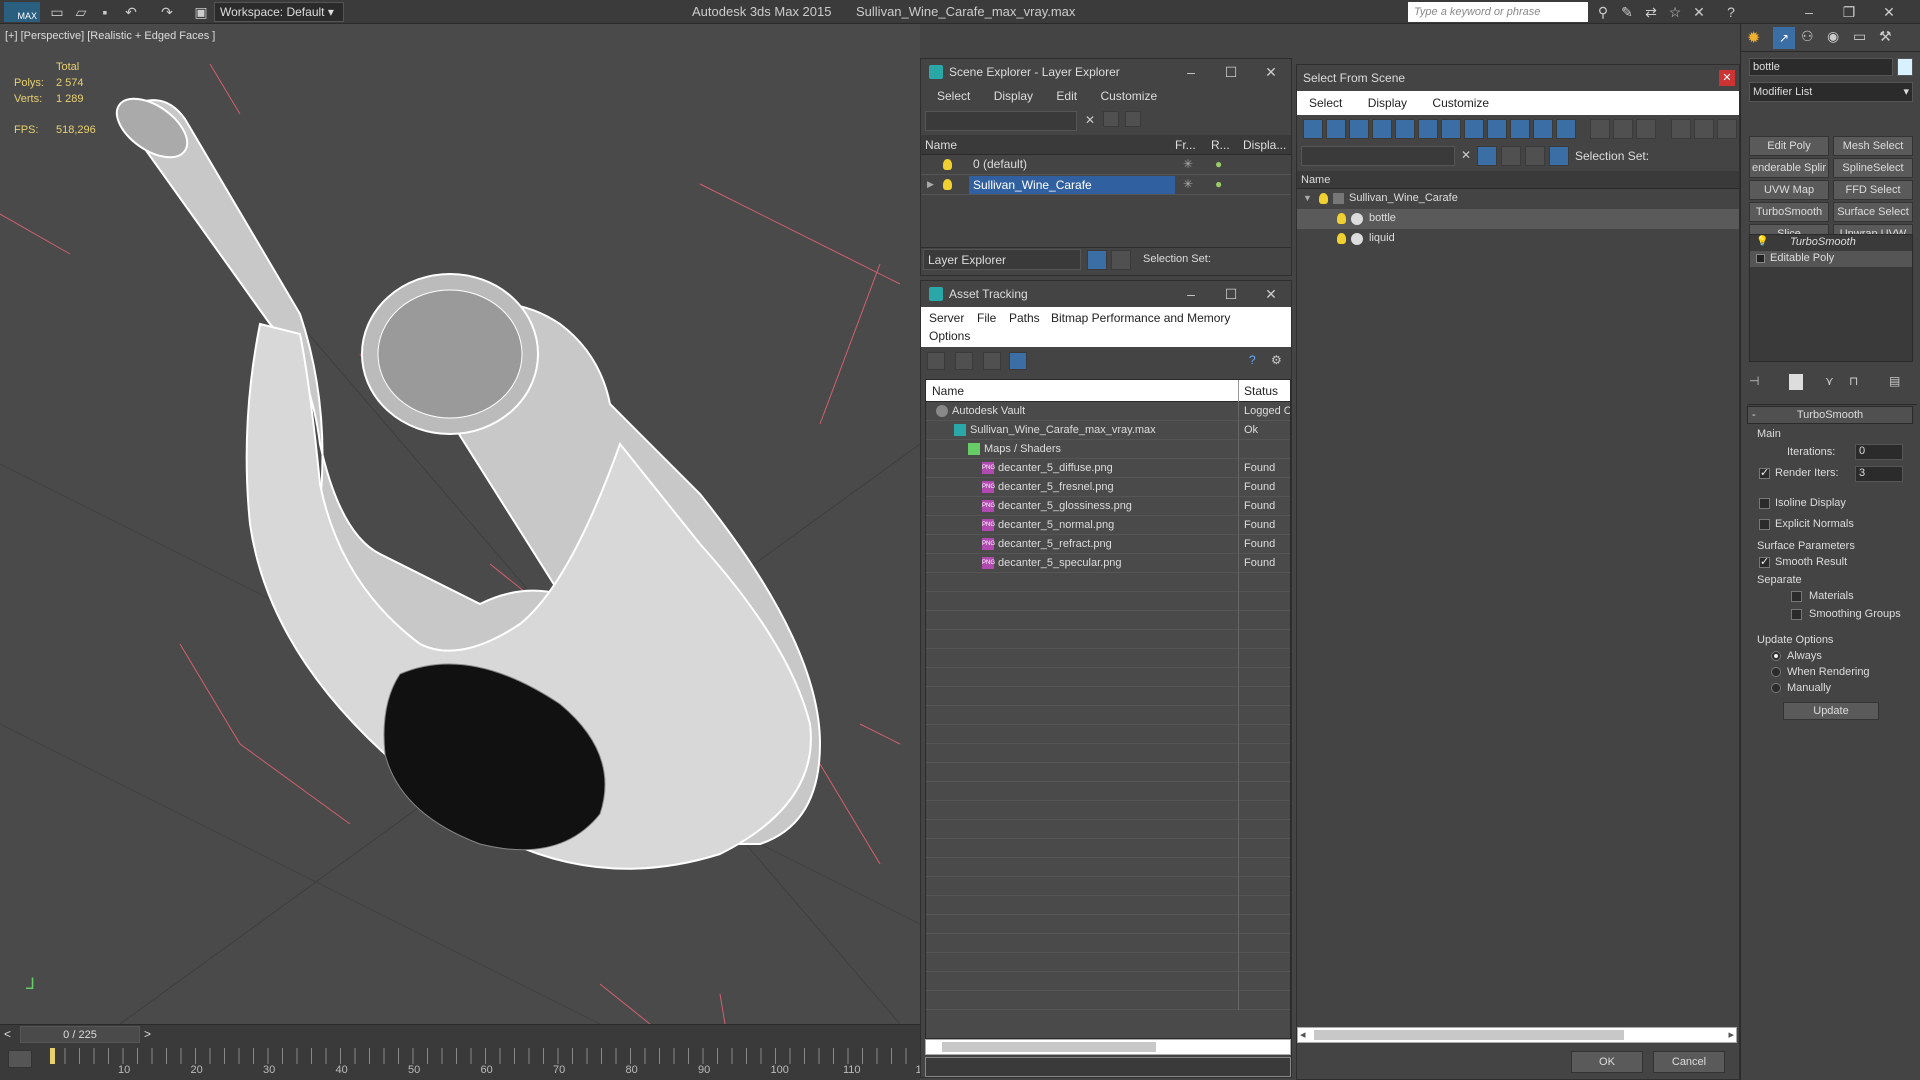  Describe the element at coordinates (1518, 239) in the screenshot. I see `tree-row: liquid` at that location.